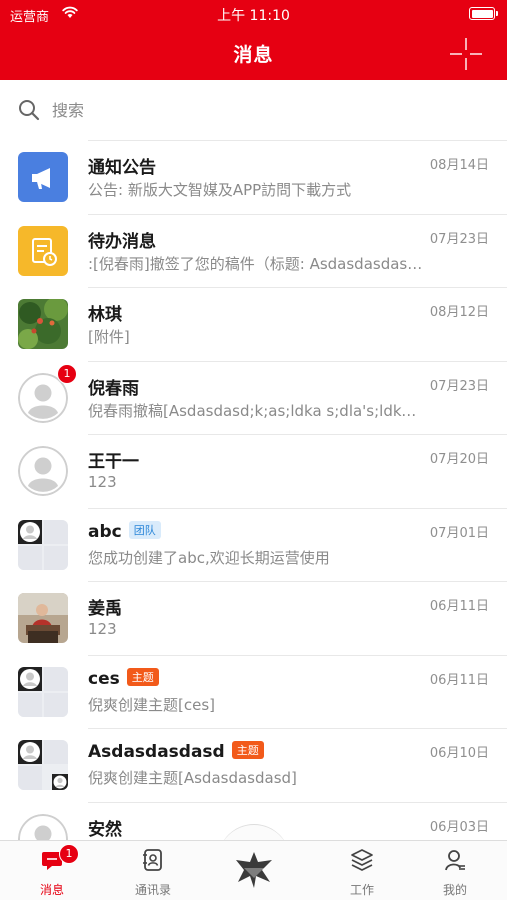  What do you see at coordinates (253, 544) in the screenshot?
I see `conversation-item: abc 团队 07月01日 您成功创建了abc,欢迎长期运营使用` at bounding box center [253, 544].